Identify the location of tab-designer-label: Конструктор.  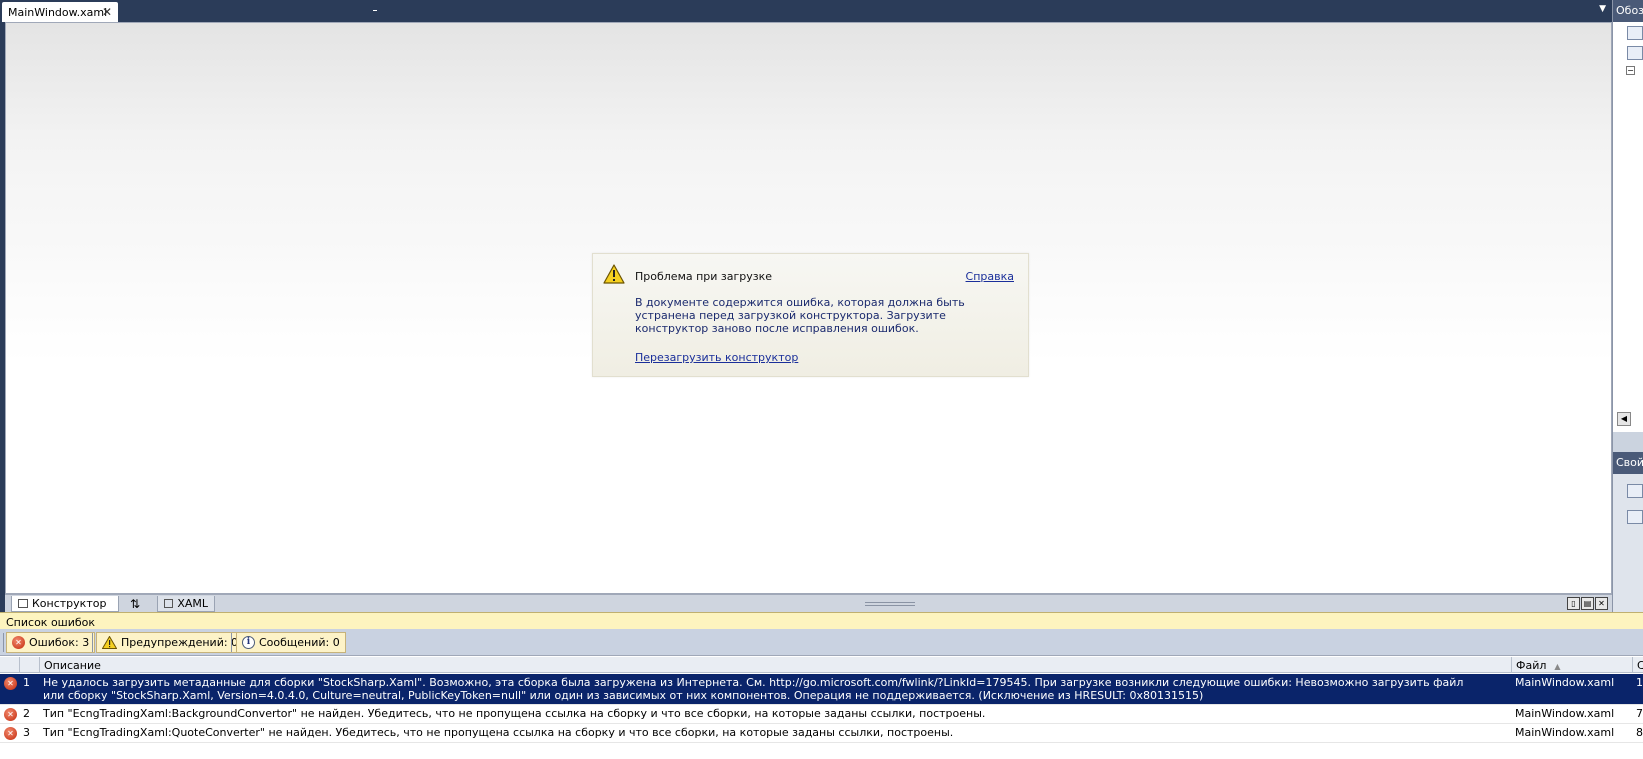
(69, 603).